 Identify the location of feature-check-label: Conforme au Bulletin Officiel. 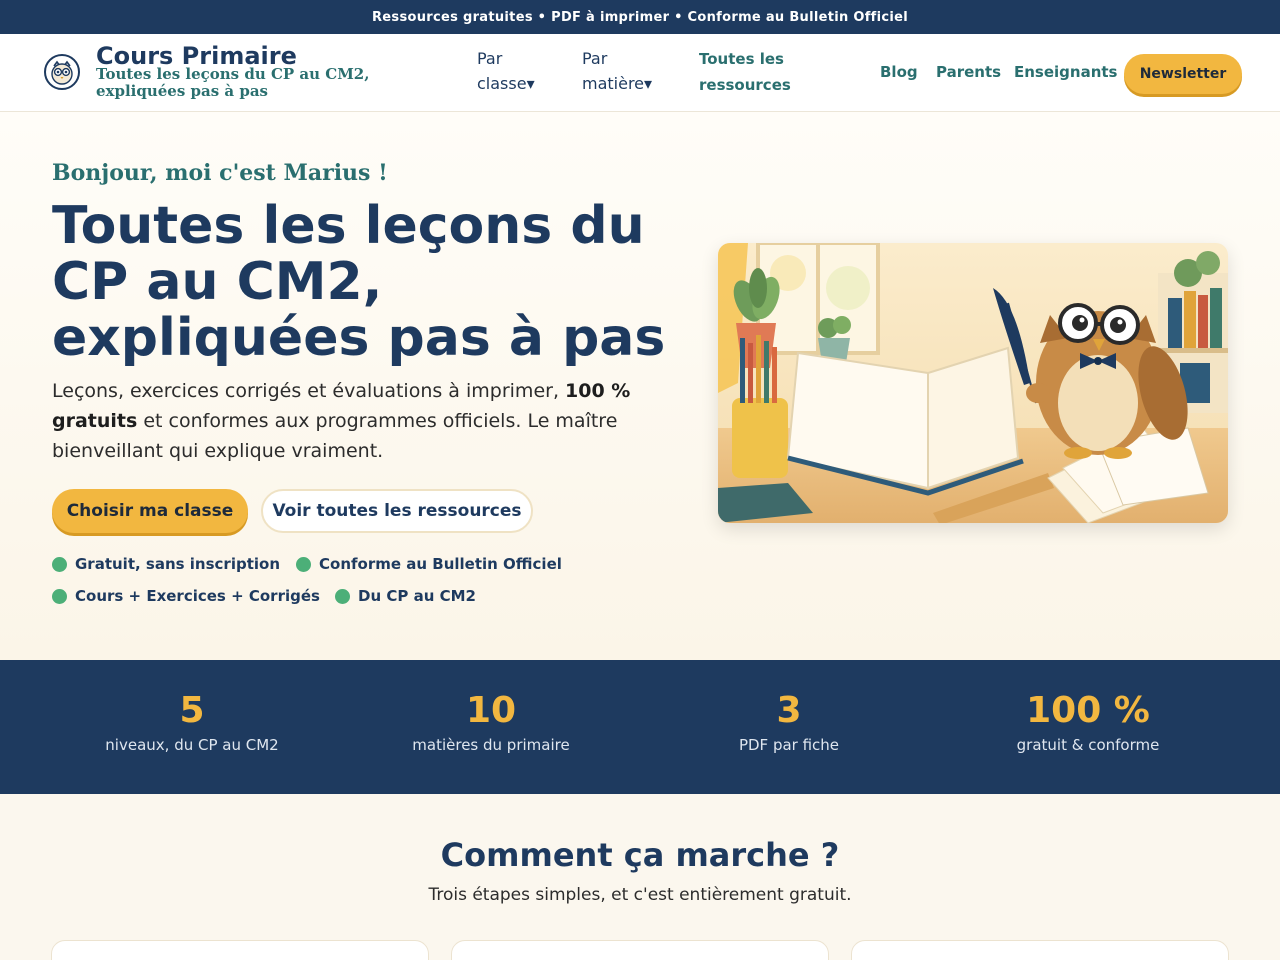
(440, 564).